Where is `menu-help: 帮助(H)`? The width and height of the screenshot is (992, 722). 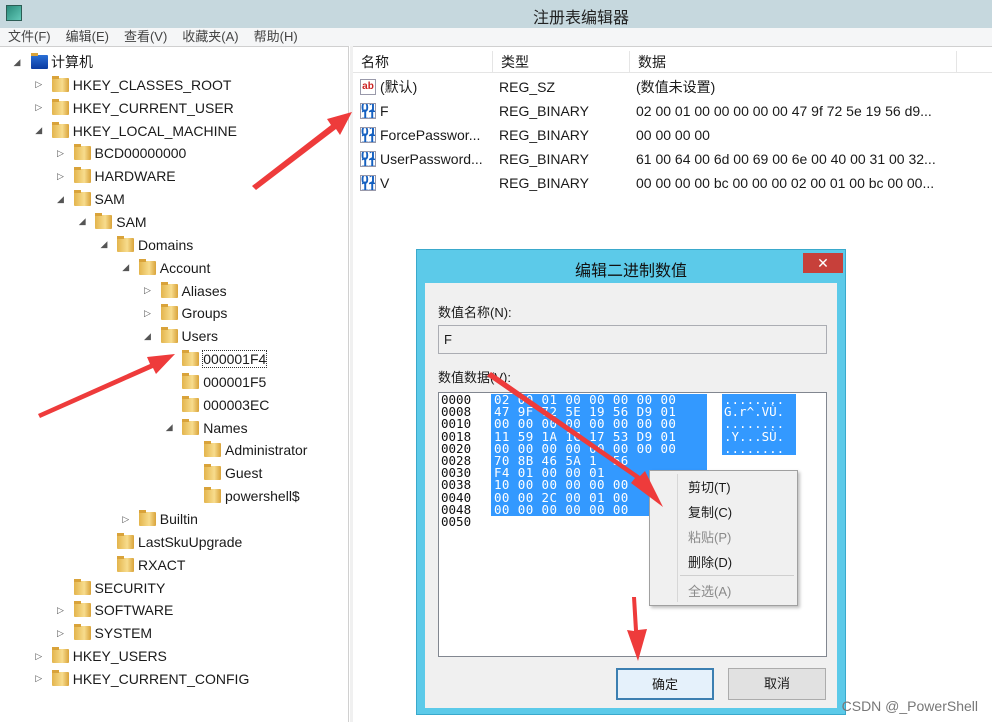
menu-help: 帮助(H) is located at coordinates (275, 37).